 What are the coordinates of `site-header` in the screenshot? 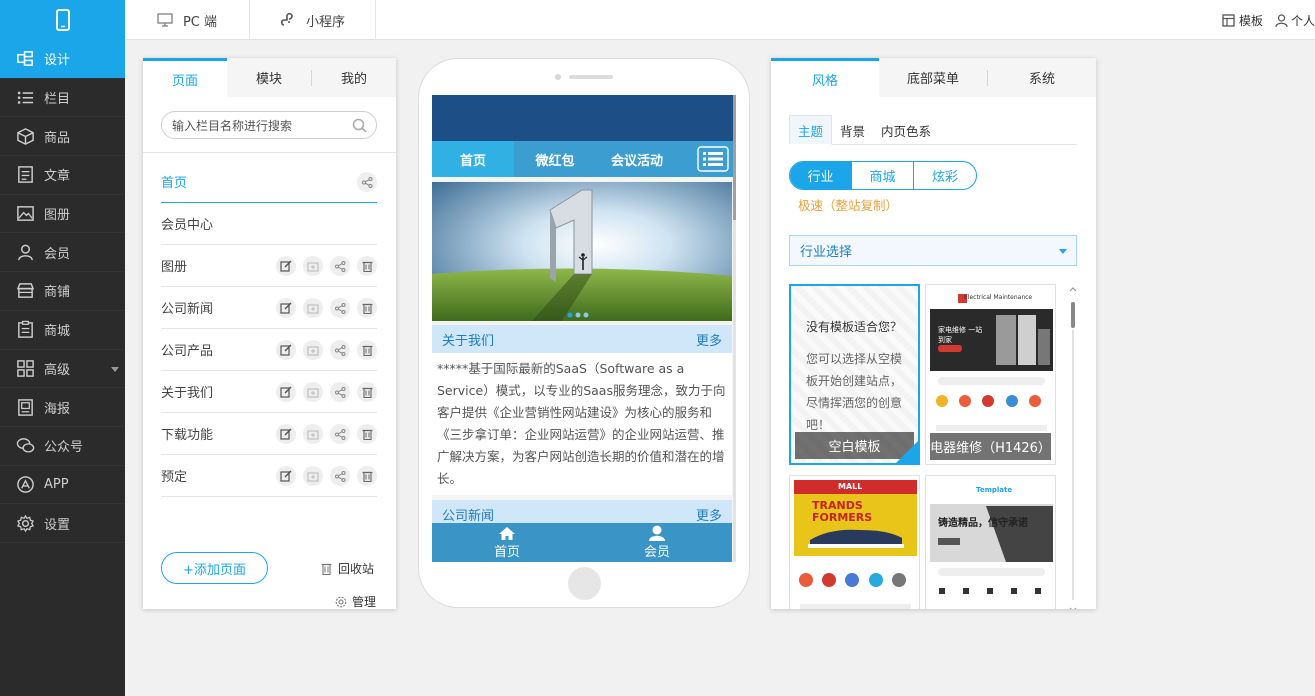 It's located at (584, 118).